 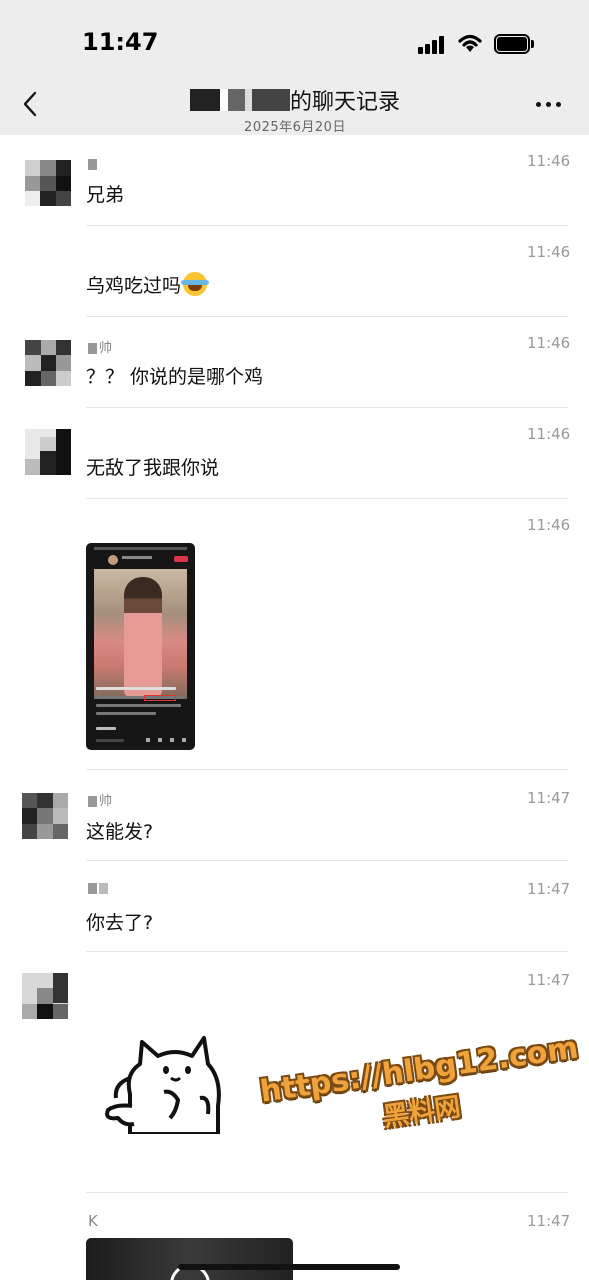 What do you see at coordinates (294, 367) in the screenshot?
I see `message-item: 帅 11:46 ？？ 你说的是哪个鸡` at bounding box center [294, 367].